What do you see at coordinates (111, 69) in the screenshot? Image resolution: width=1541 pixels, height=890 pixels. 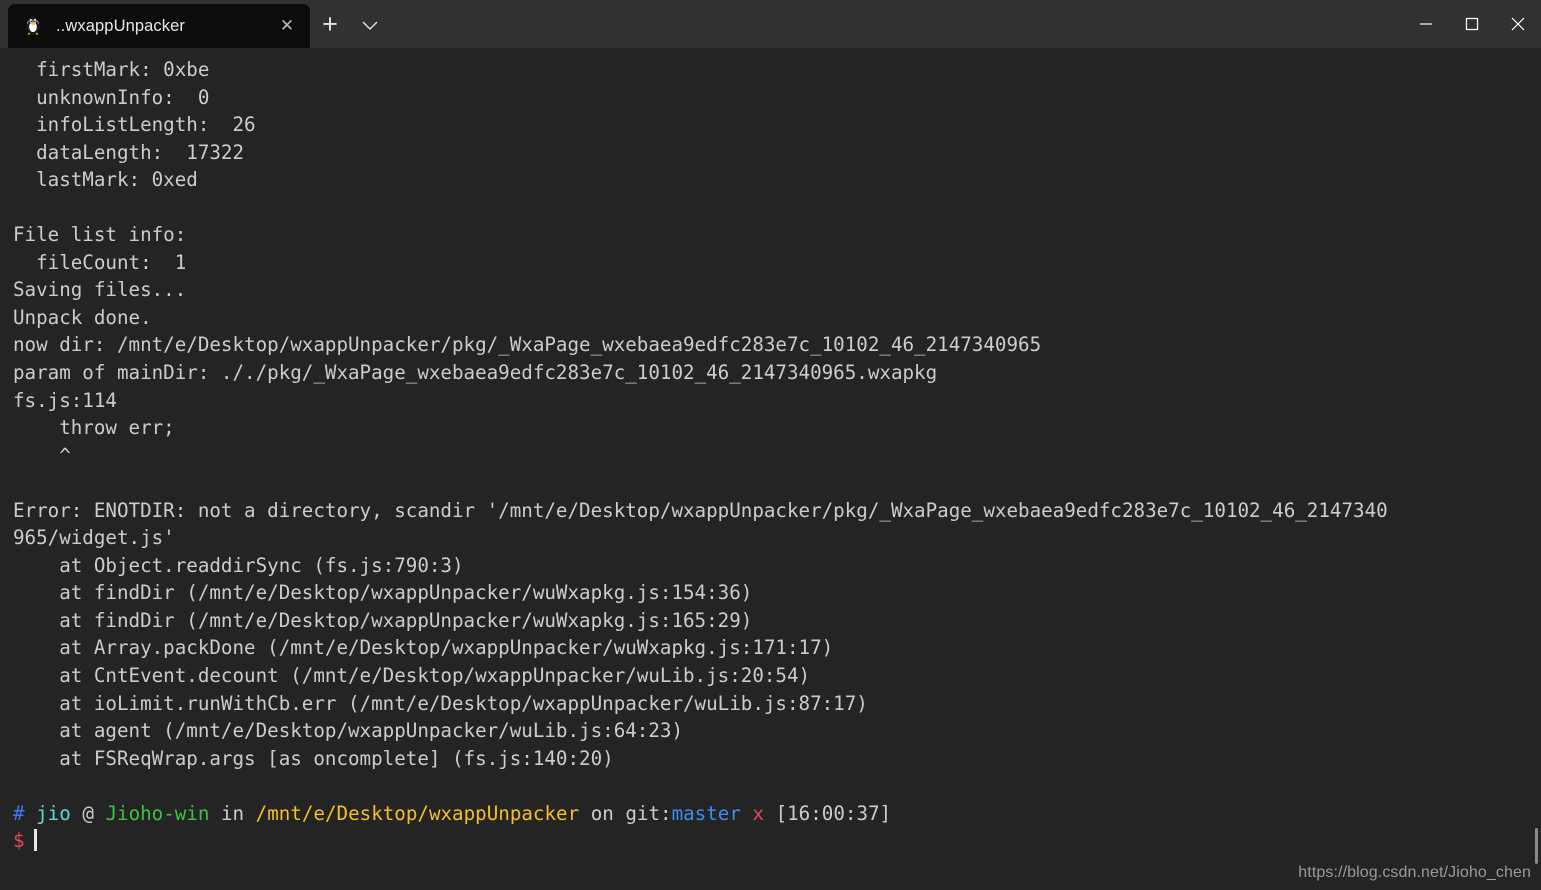 I see `terminal-line: firstMark: 0xbe` at bounding box center [111, 69].